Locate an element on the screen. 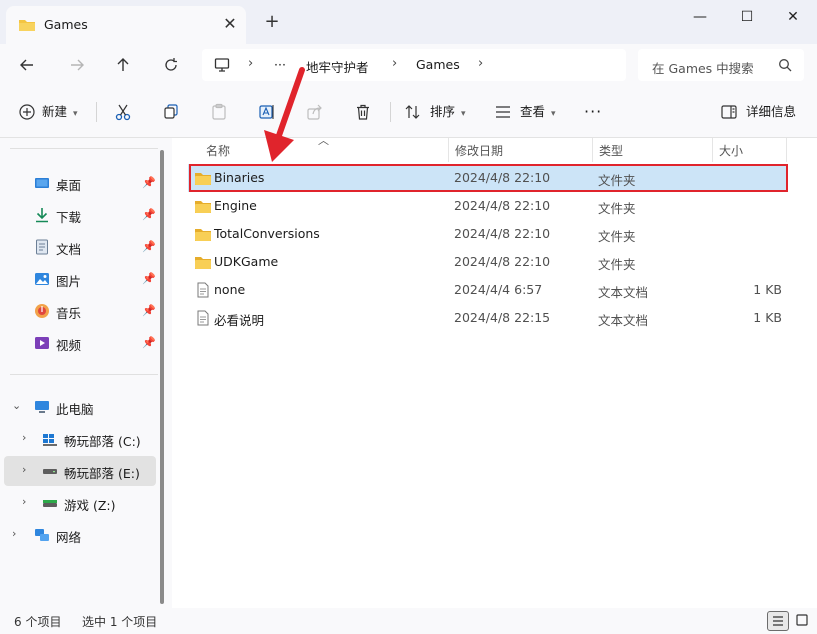  chevron-down-icon: ⌄ is located at coordinates (16, 405).